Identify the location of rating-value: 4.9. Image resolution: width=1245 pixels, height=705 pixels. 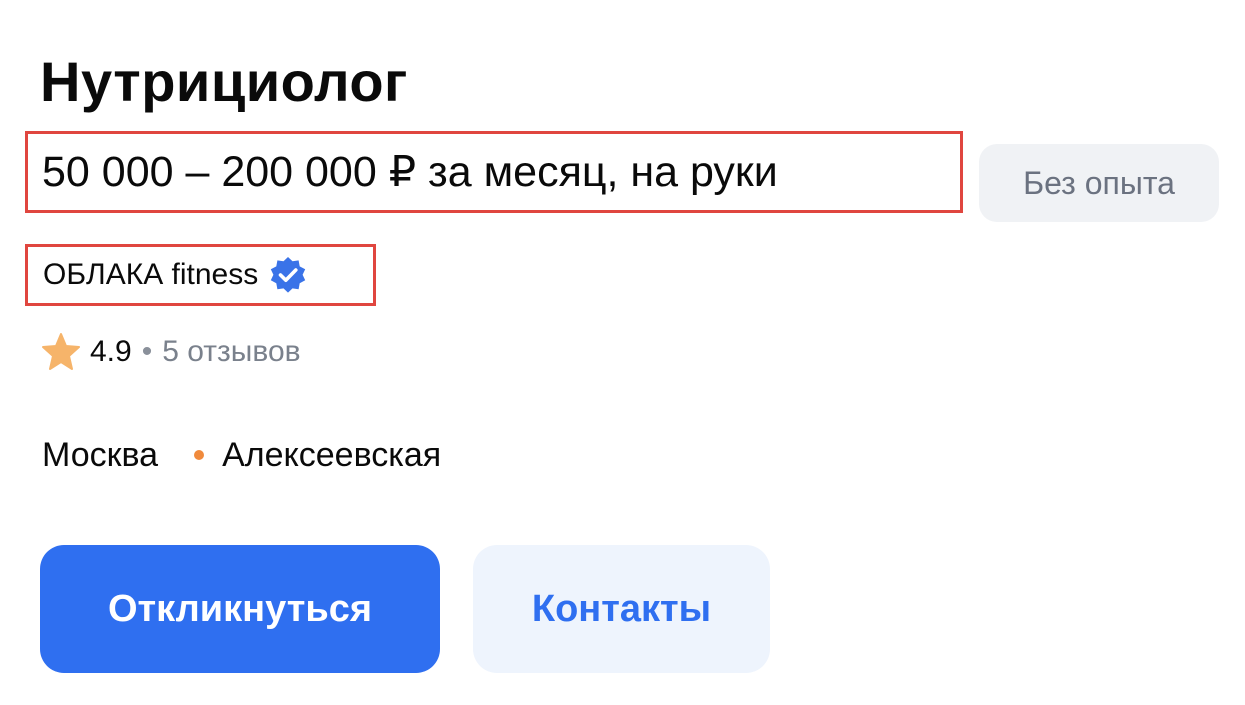
(111, 351).